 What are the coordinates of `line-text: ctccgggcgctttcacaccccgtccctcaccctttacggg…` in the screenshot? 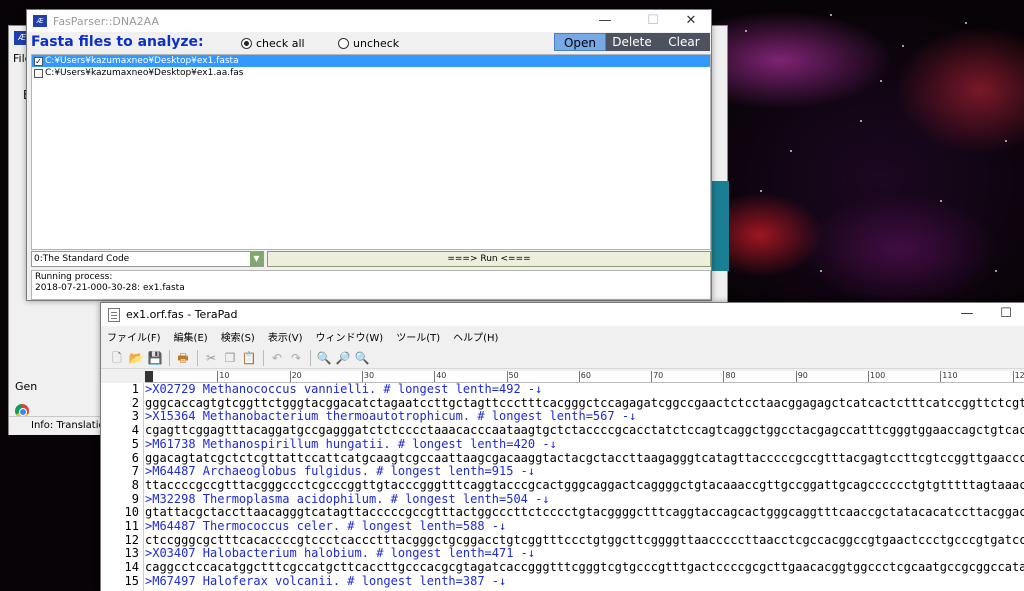 It's located at (584, 539).